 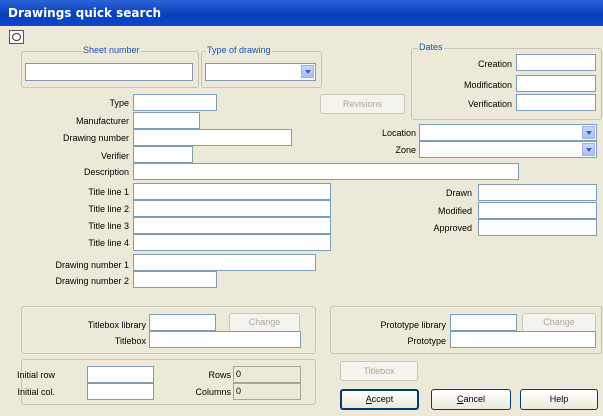 I want to click on cancel-button: Cancel, so click(x=471, y=399).